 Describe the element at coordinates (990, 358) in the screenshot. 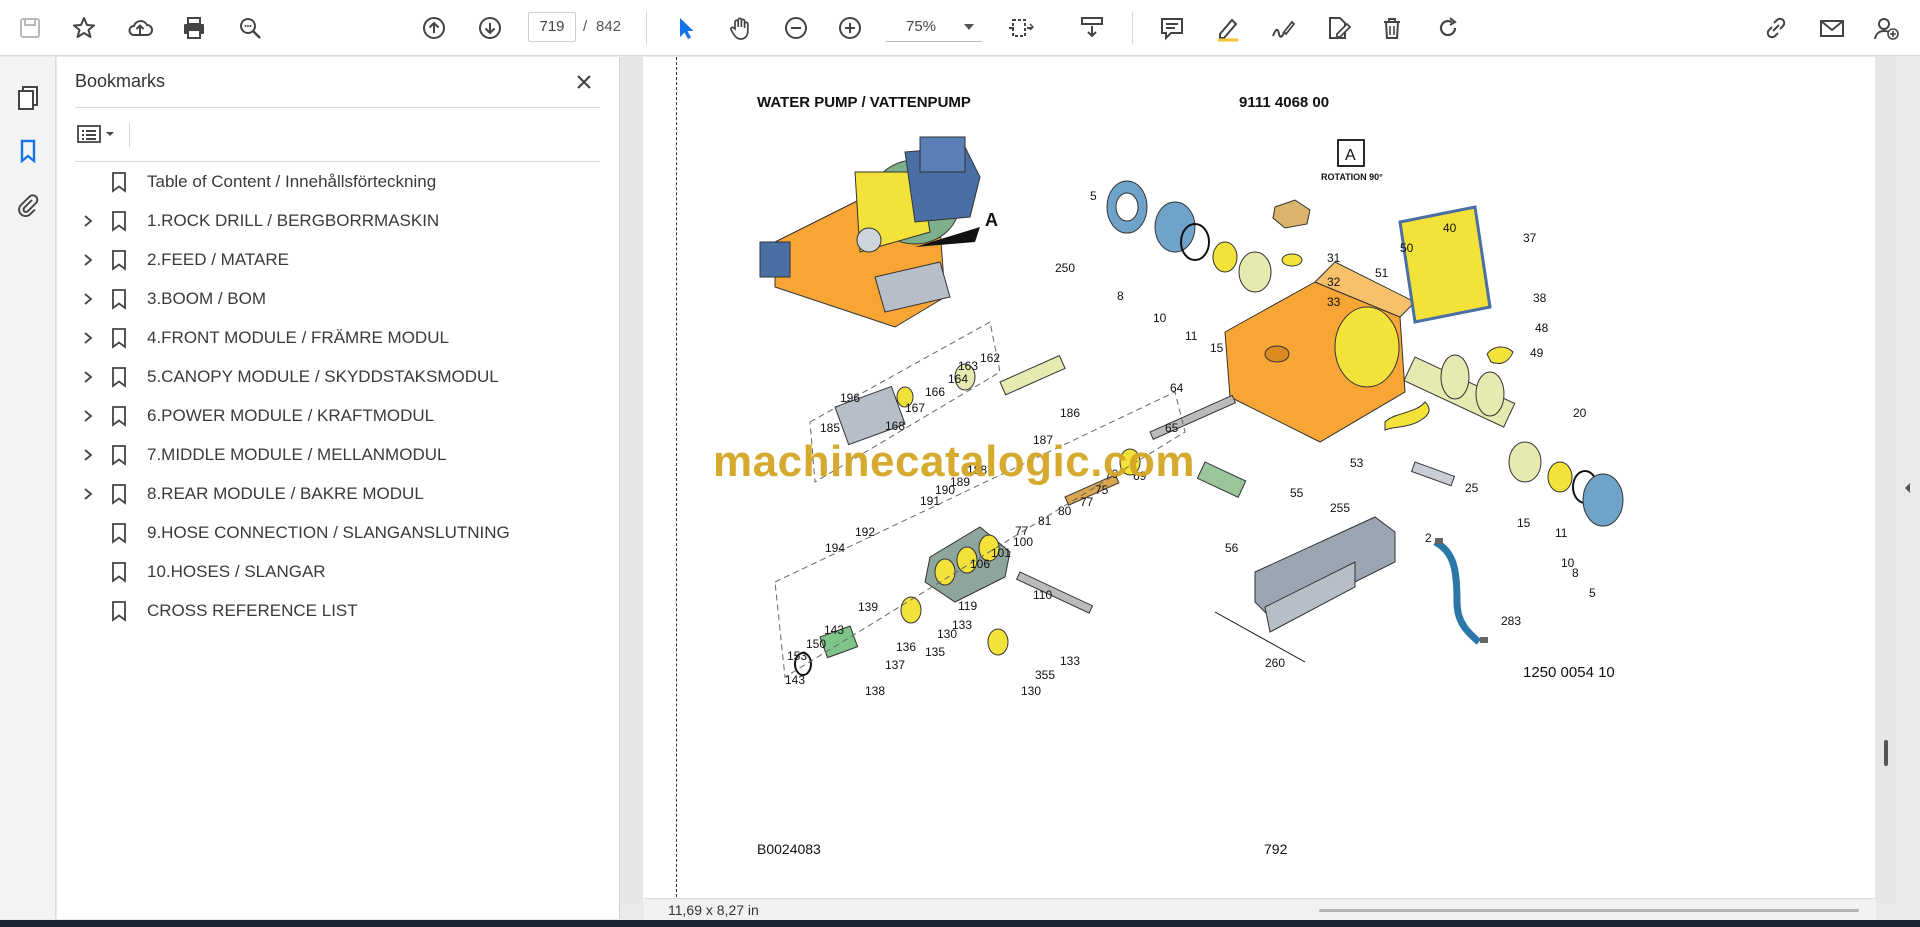

I see `callout-number: 162` at that location.